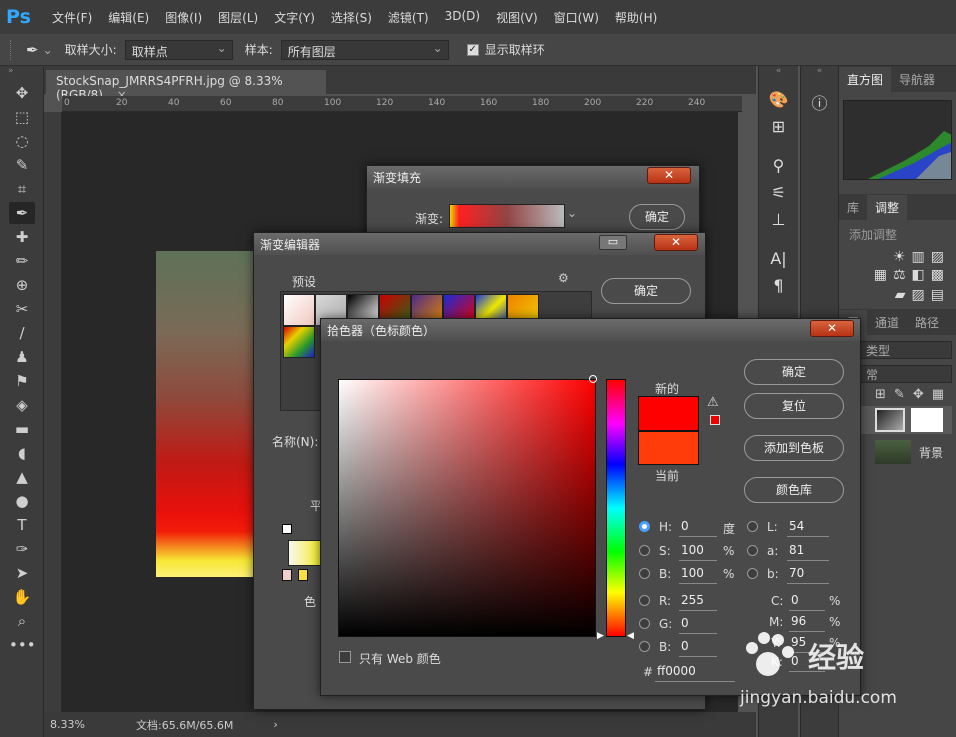 This screenshot has height=737, width=956. What do you see at coordinates (238, 17) in the screenshot?
I see `menu-item-3: 图层(L)` at bounding box center [238, 17].